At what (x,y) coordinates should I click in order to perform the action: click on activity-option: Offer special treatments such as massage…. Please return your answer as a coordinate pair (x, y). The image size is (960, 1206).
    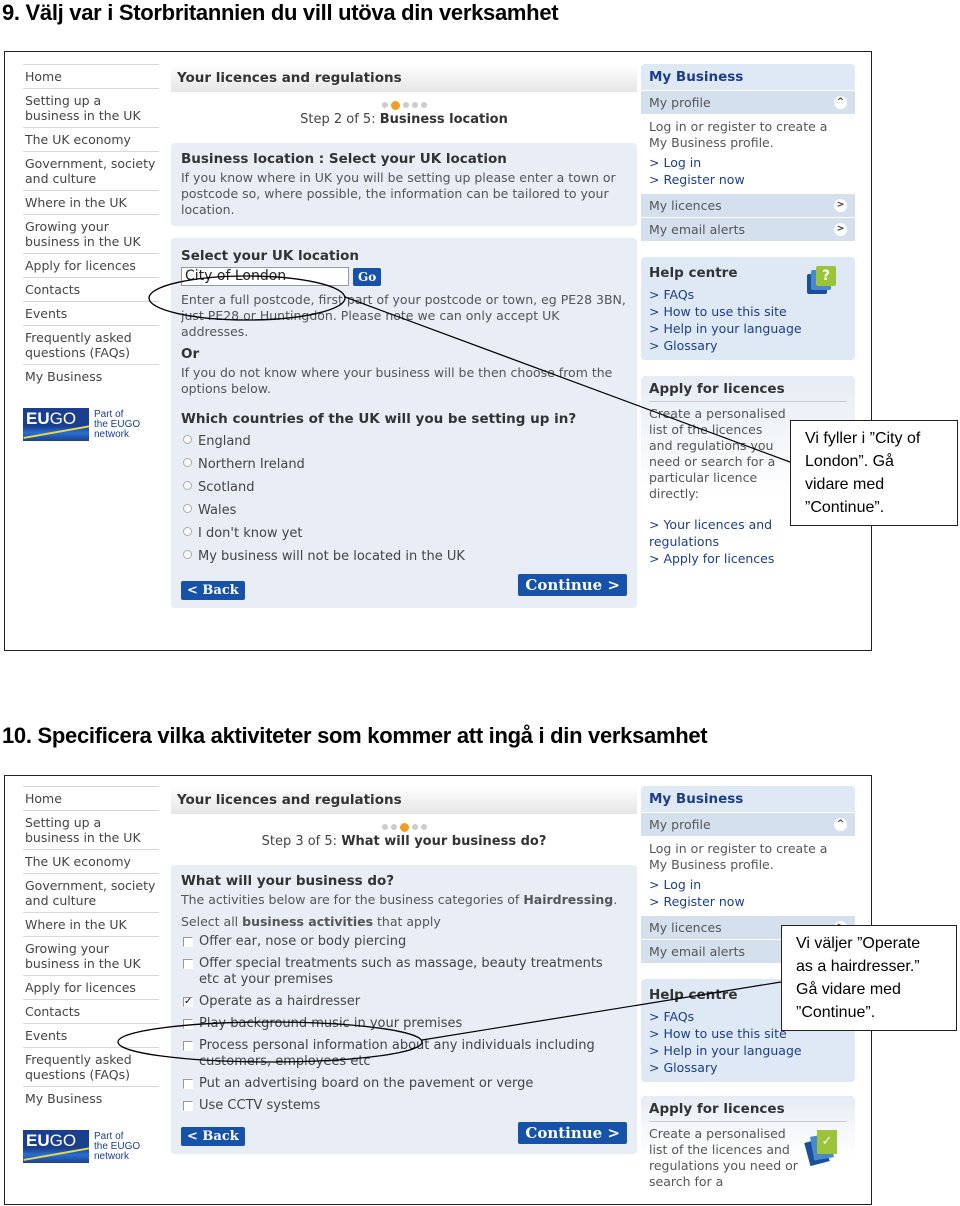
    Looking at the image, I should click on (404, 972).